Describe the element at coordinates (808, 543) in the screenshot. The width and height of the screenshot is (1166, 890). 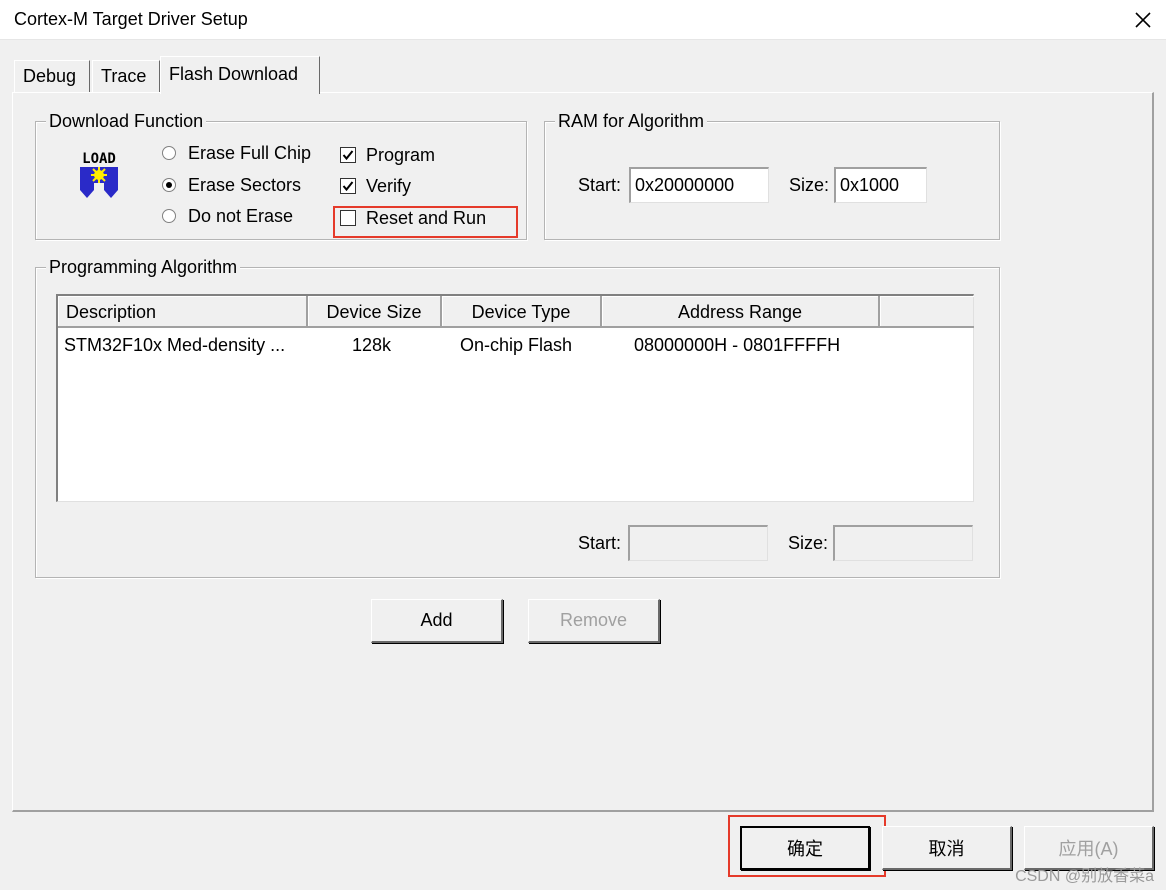
I see `algo-size-label: Size:` at that location.